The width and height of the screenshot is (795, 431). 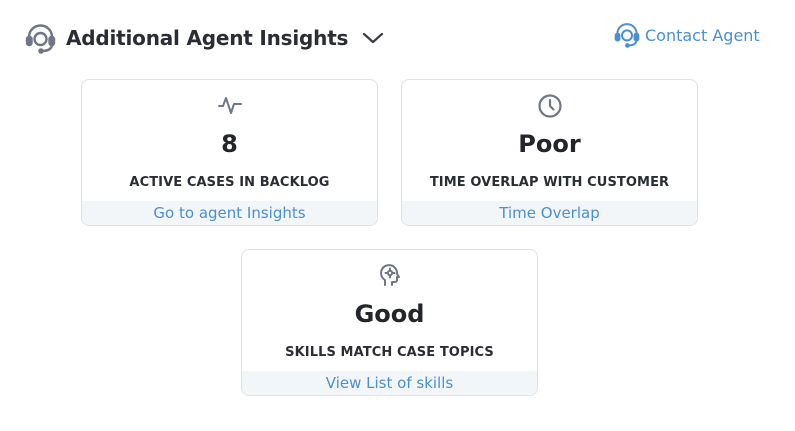 I want to click on view-list-of-skills-link: View List of skills, so click(x=389, y=383).